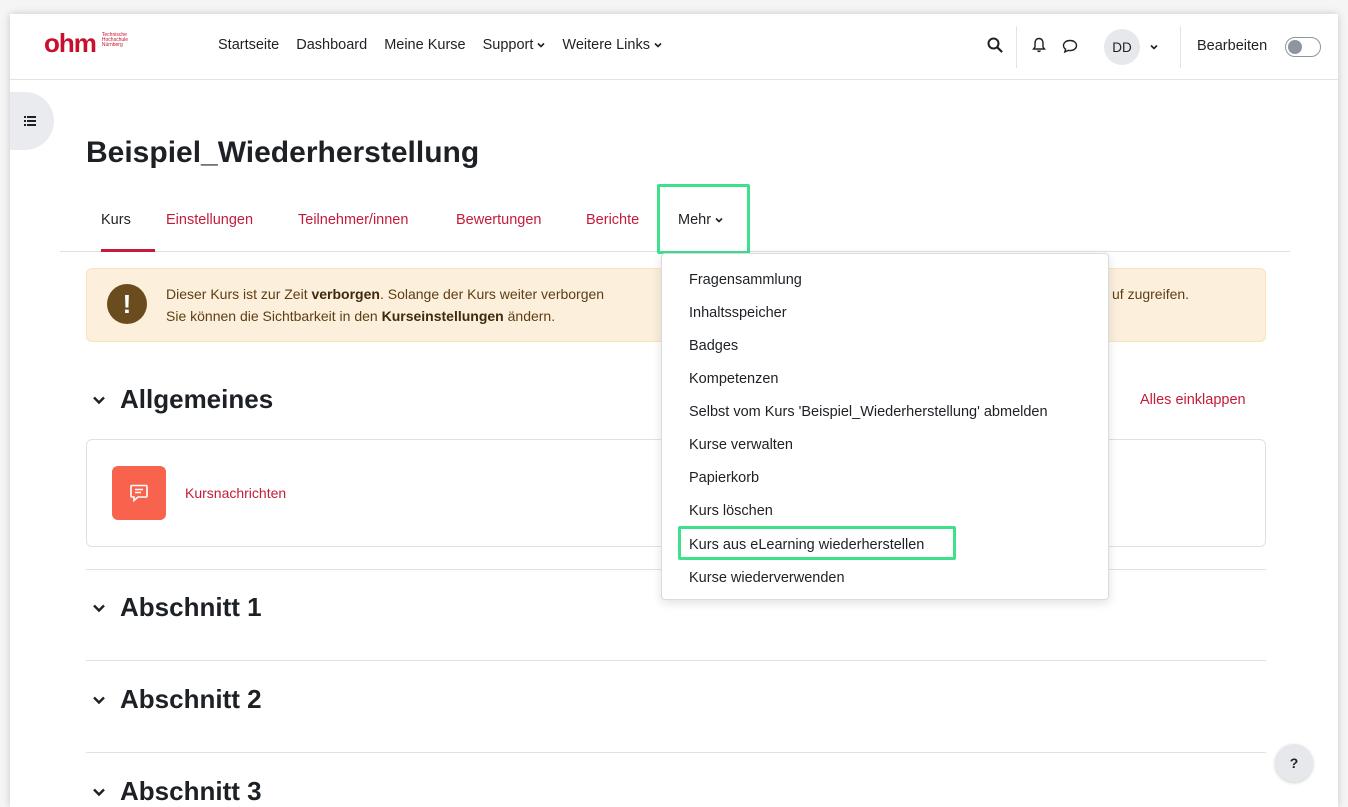  What do you see at coordinates (274, 316) in the screenshot?
I see `alert-text-segment: Sie können die Sichtbarkeit in den` at bounding box center [274, 316].